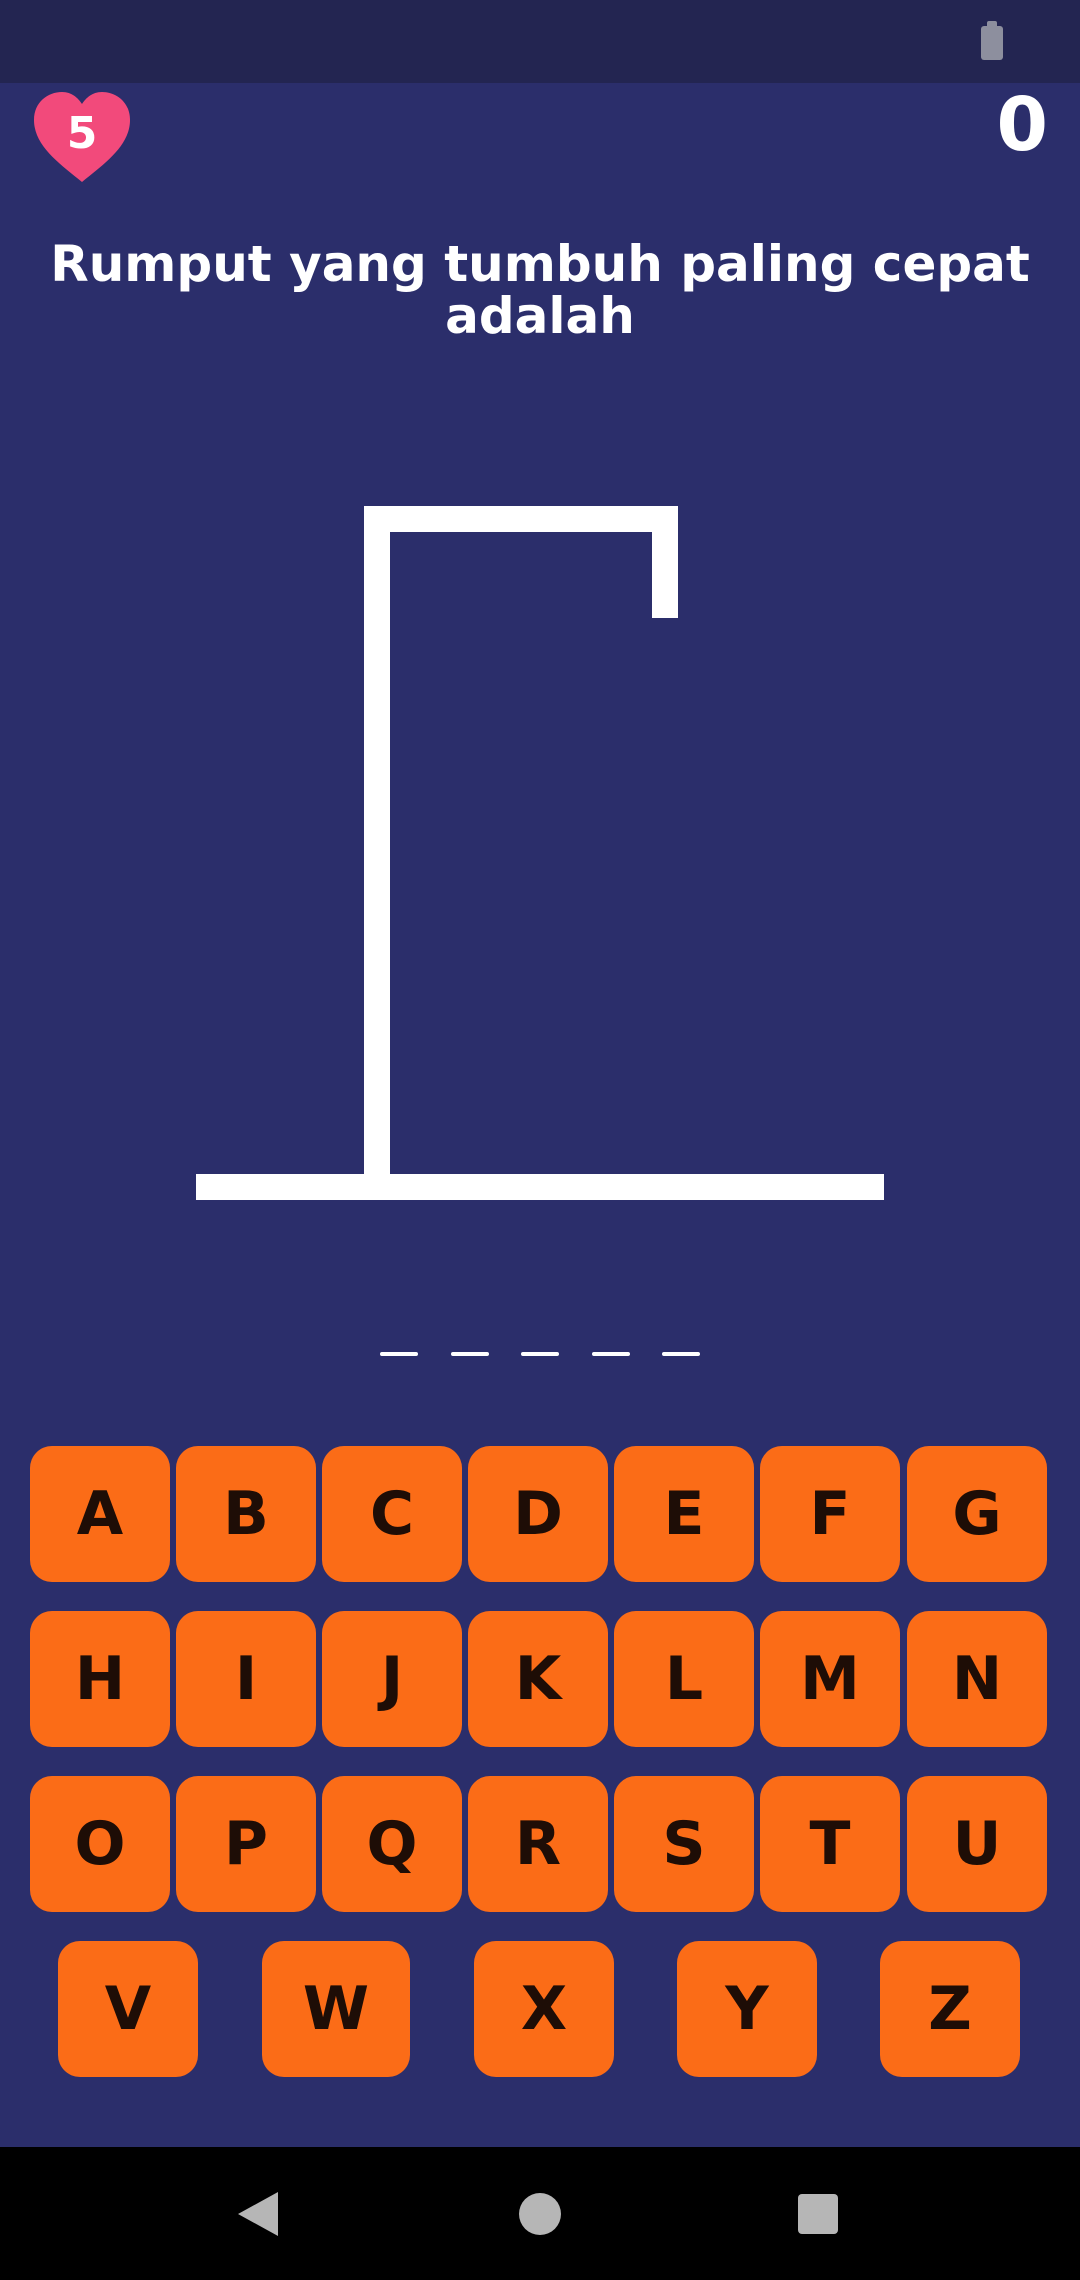 This screenshot has width=1080, height=2280. Describe the element at coordinates (830, 1844) in the screenshot. I see `key-t: T` at that location.